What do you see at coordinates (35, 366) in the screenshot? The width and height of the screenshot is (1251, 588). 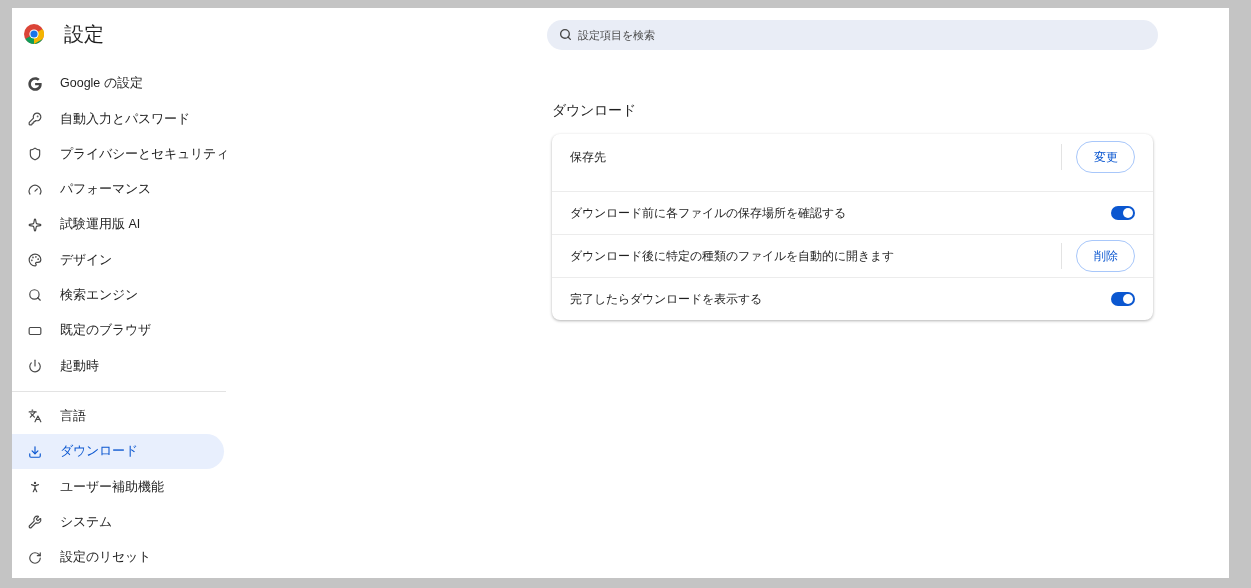 I see `power-icon` at bounding box center [35, 366].